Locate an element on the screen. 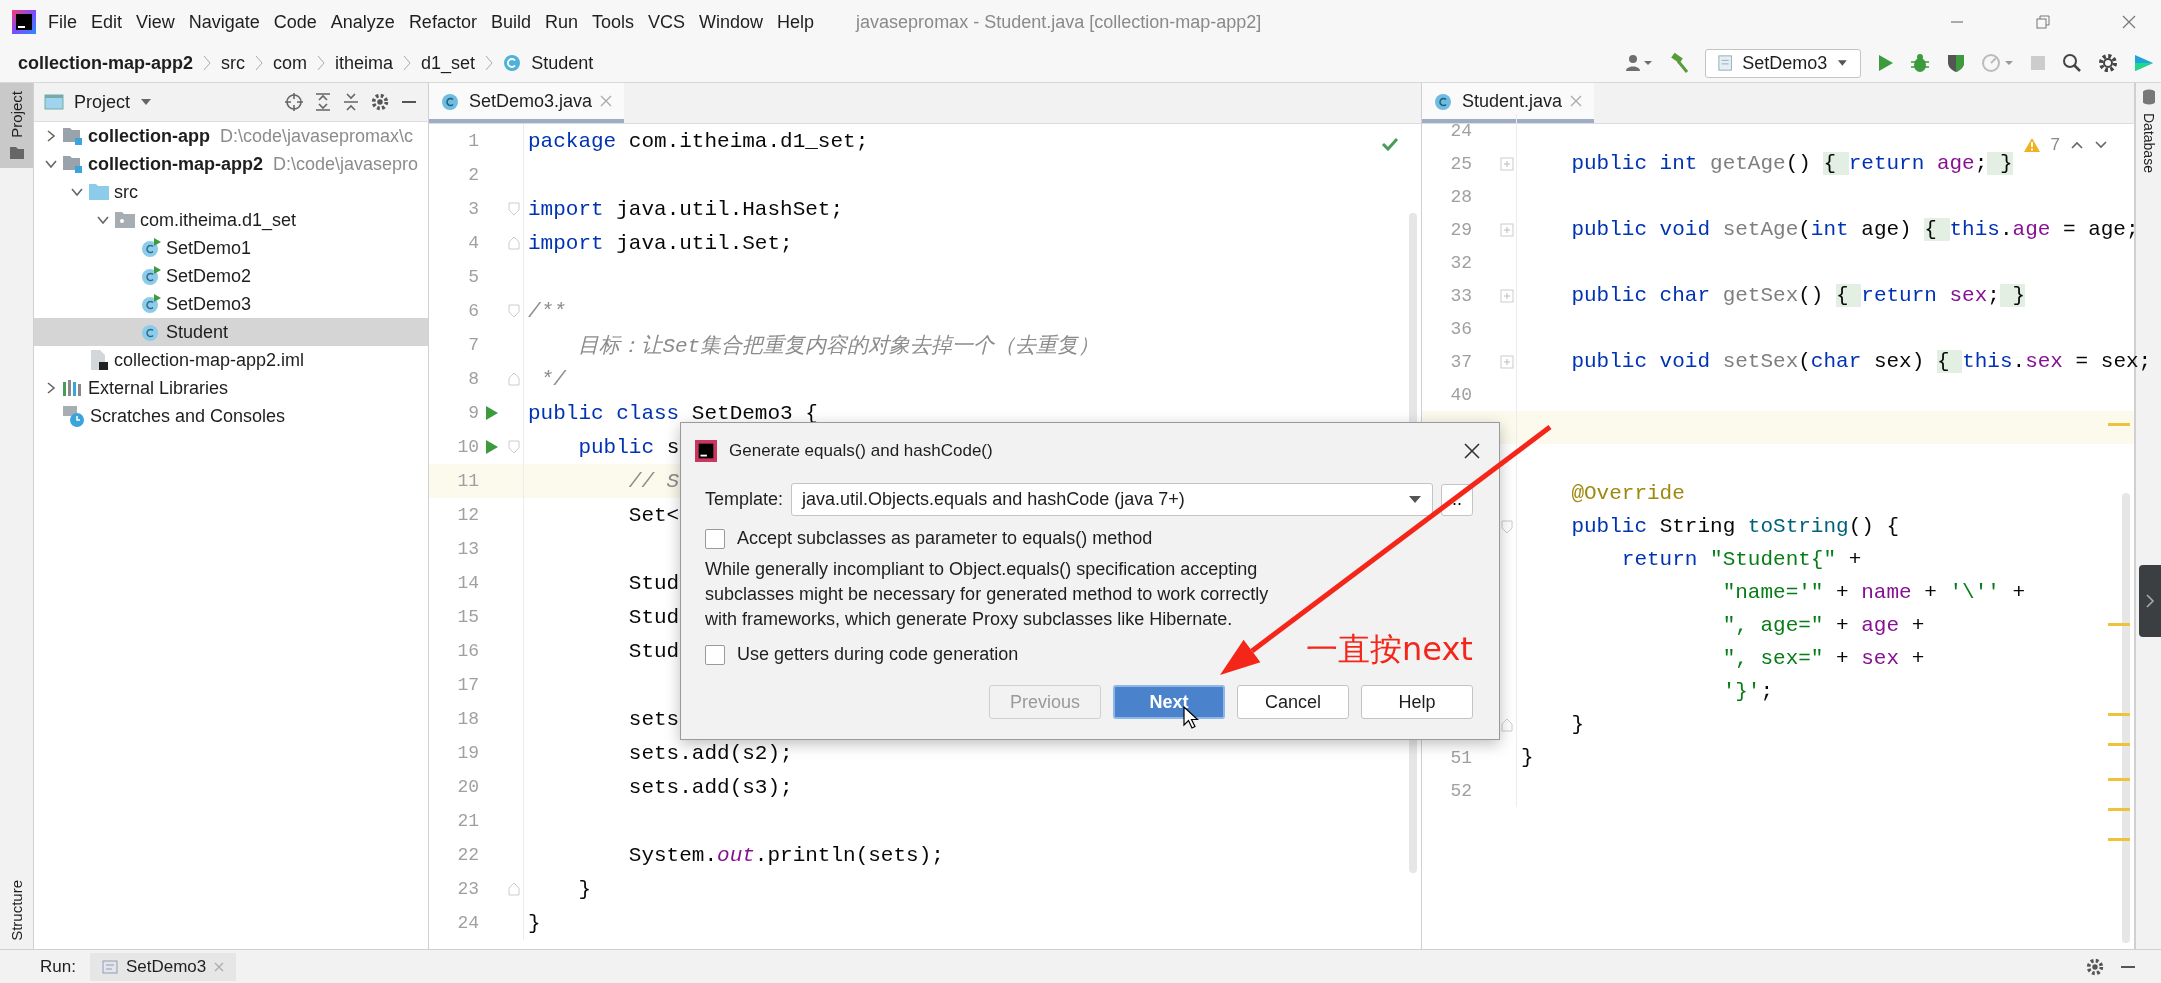 The height and width of the screenshot is (983, 2161). menu-item: Edit is located at coordinates (107, 22).